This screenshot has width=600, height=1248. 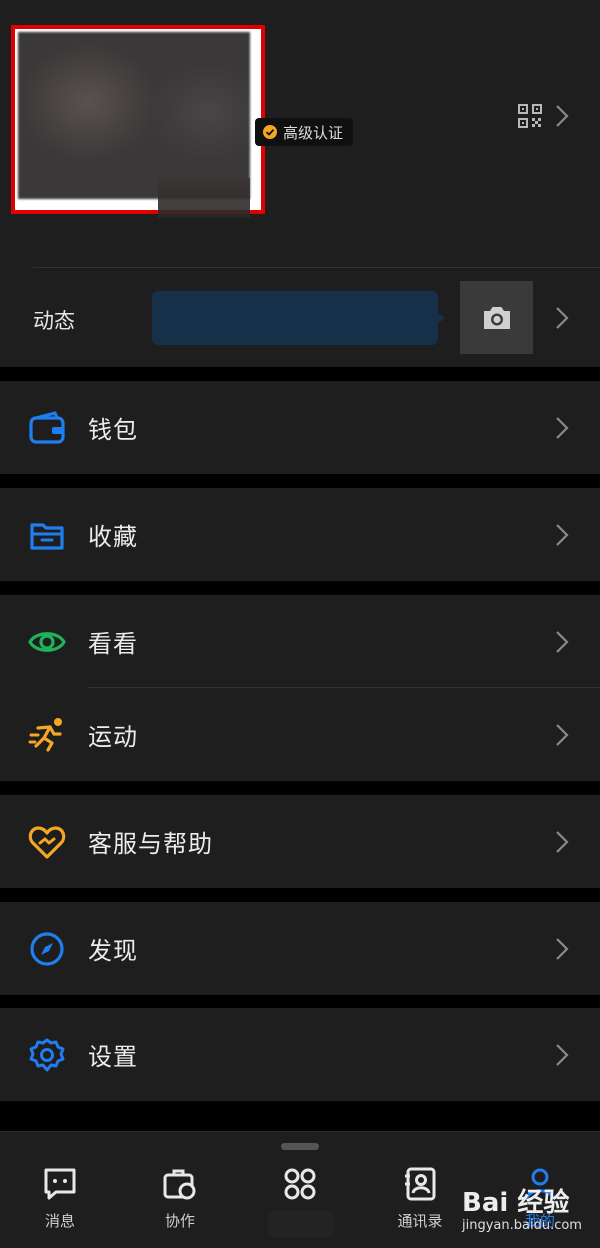 What do you see at coordinates (300, 734) in the screenshot?
I see `menu-item-sports: 运动` at bounding box center [300, 734].